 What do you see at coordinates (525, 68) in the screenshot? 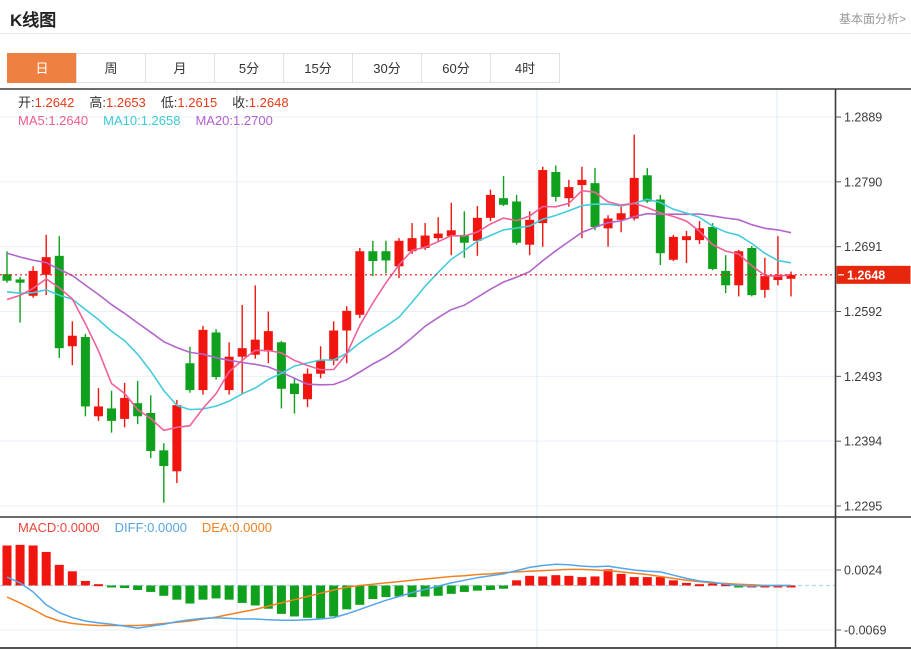
I see `tab-timeframe-7: 4时` at bounding box center [525, 68].